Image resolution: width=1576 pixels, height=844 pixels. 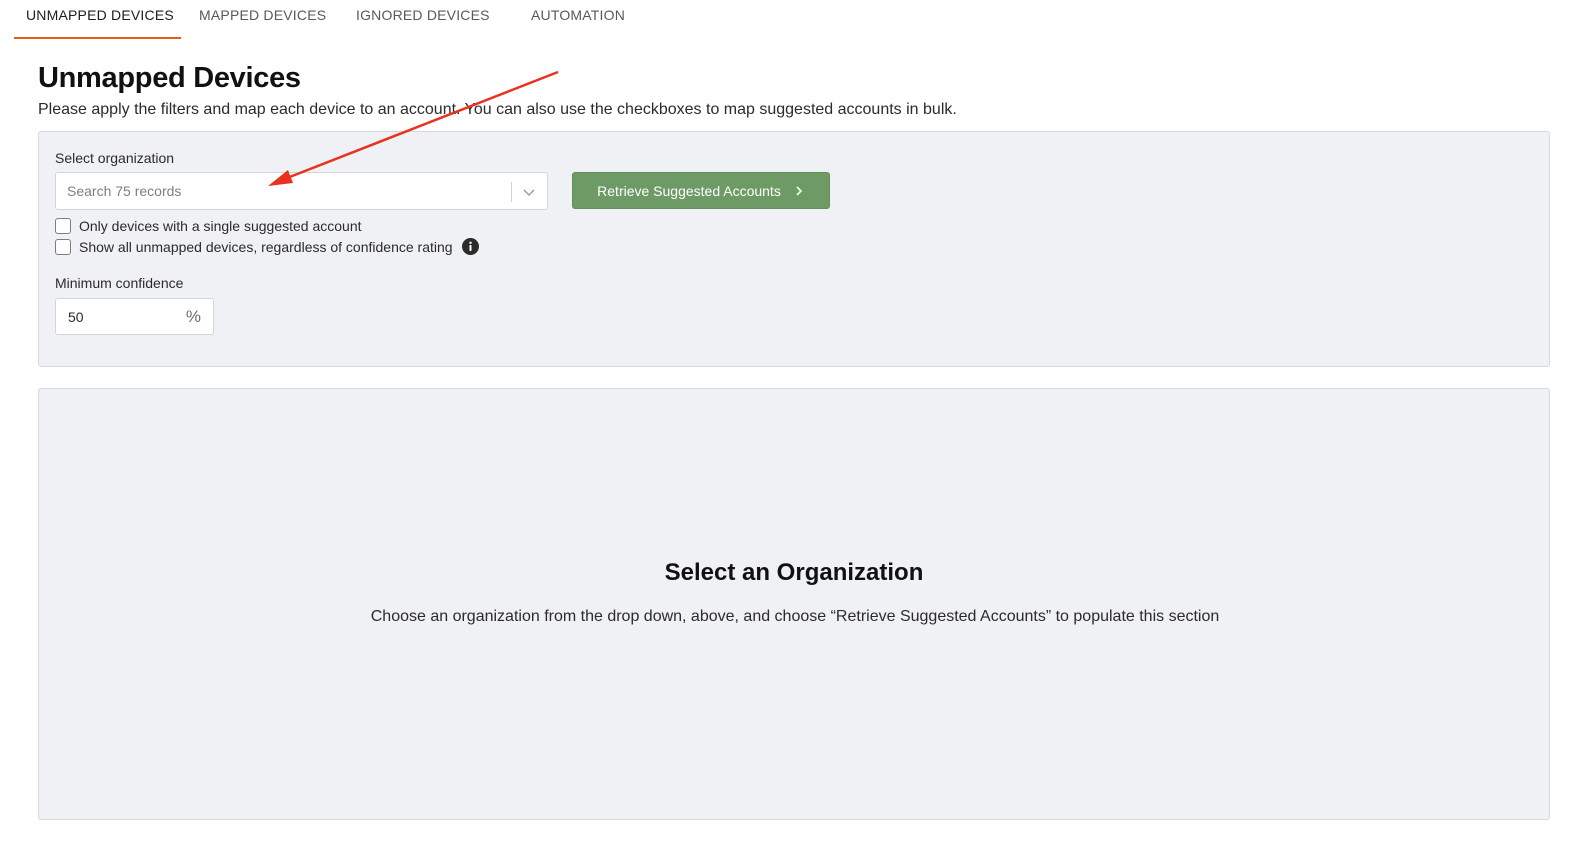 What do you see at coordinates (116, 316) in the screenshot?
I see `minimum-confidence-input` at bounding box center [116, 316].